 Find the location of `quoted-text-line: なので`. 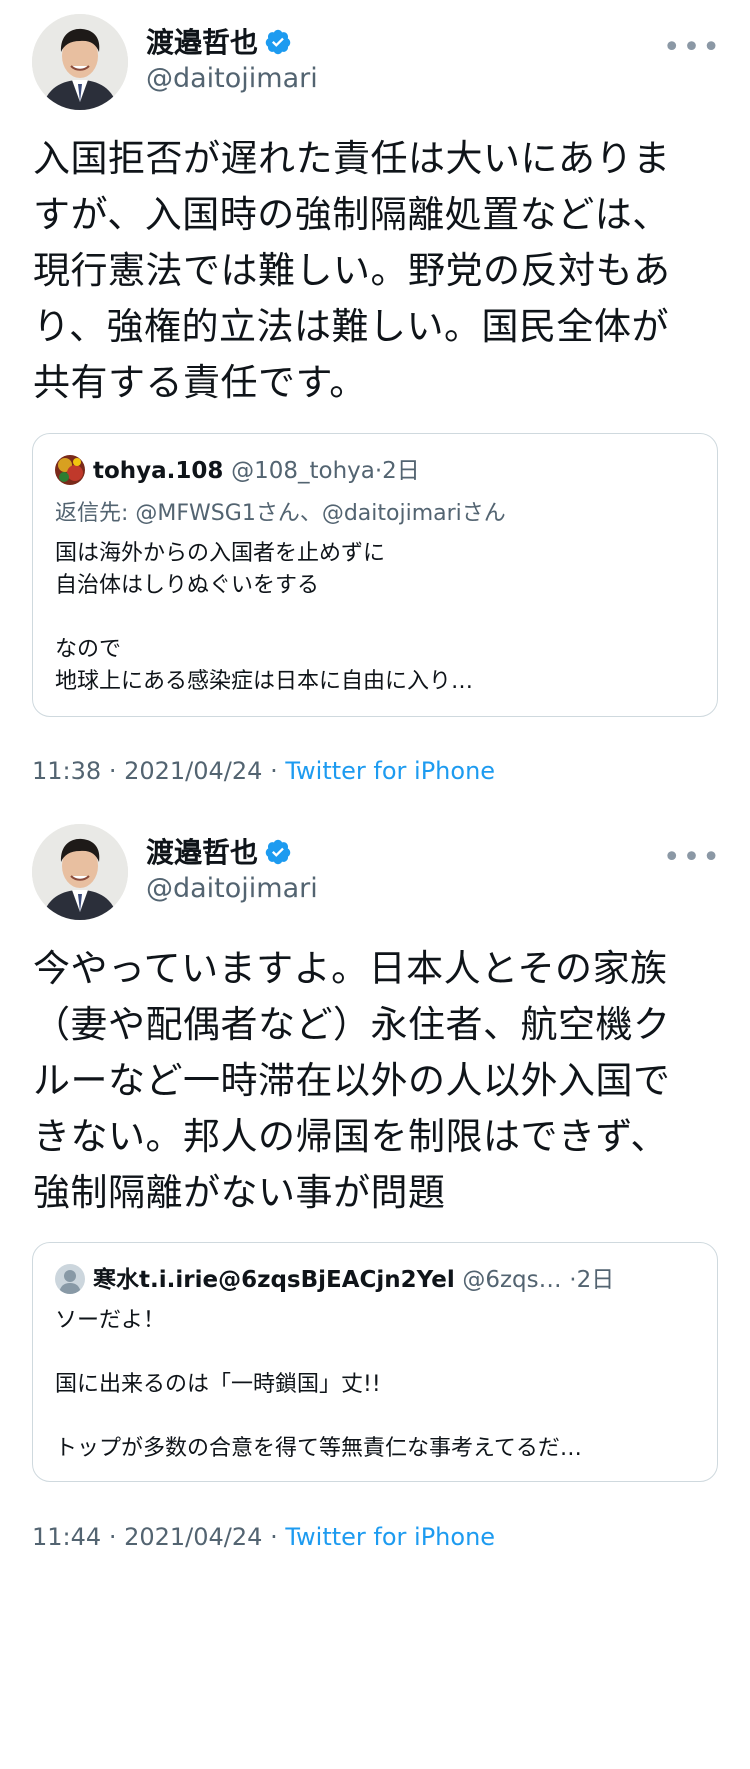

quoted-text-line: なので is located at coordinates (88, 649).